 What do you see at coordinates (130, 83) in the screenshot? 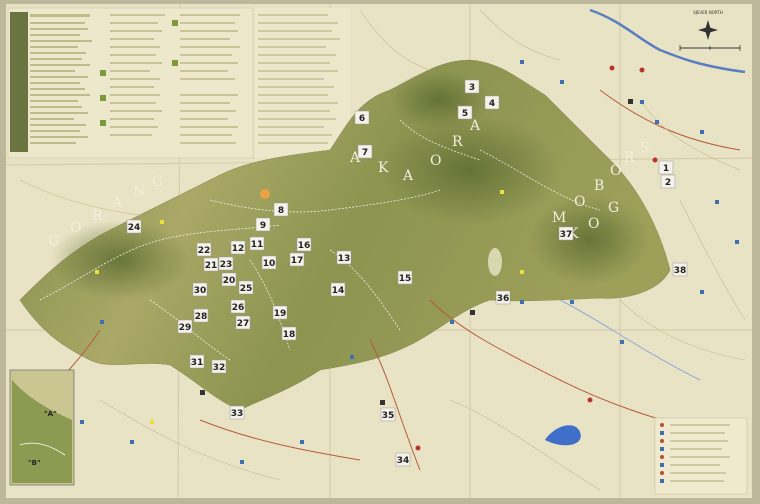
I see `legend-panel` at bounding box center [130, 83].